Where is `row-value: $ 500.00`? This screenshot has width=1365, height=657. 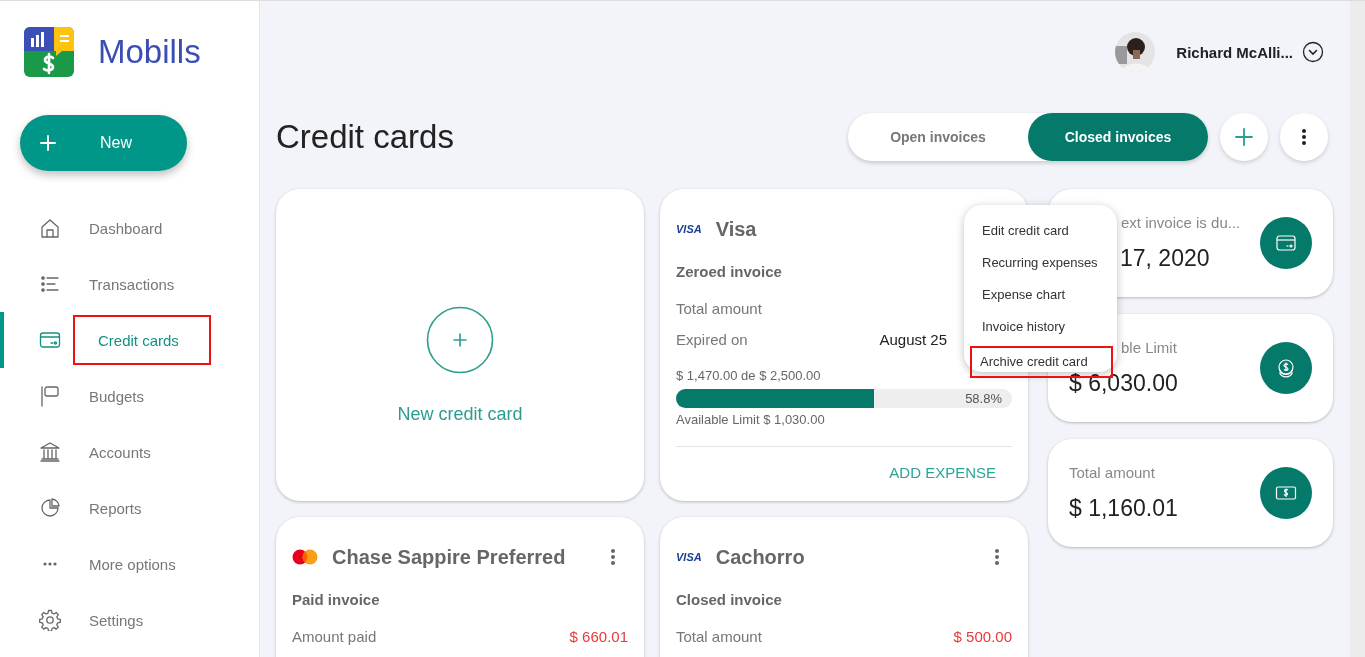 row-value: $ 500.00 is located at coordinates (982, 636).